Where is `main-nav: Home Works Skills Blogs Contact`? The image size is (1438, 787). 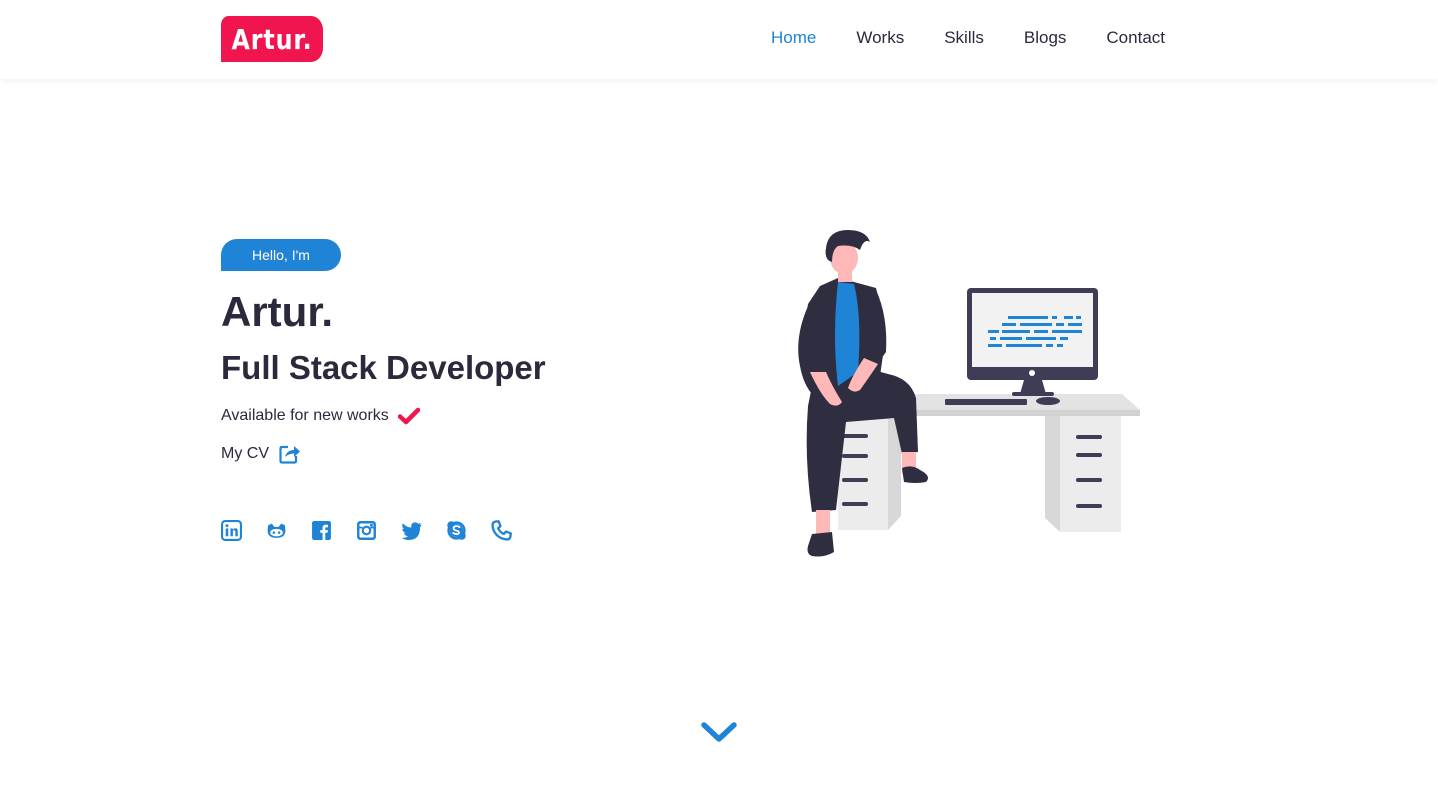
main-nav: Home Works Skills Blogs Contact is located at coordinates (968, 38).